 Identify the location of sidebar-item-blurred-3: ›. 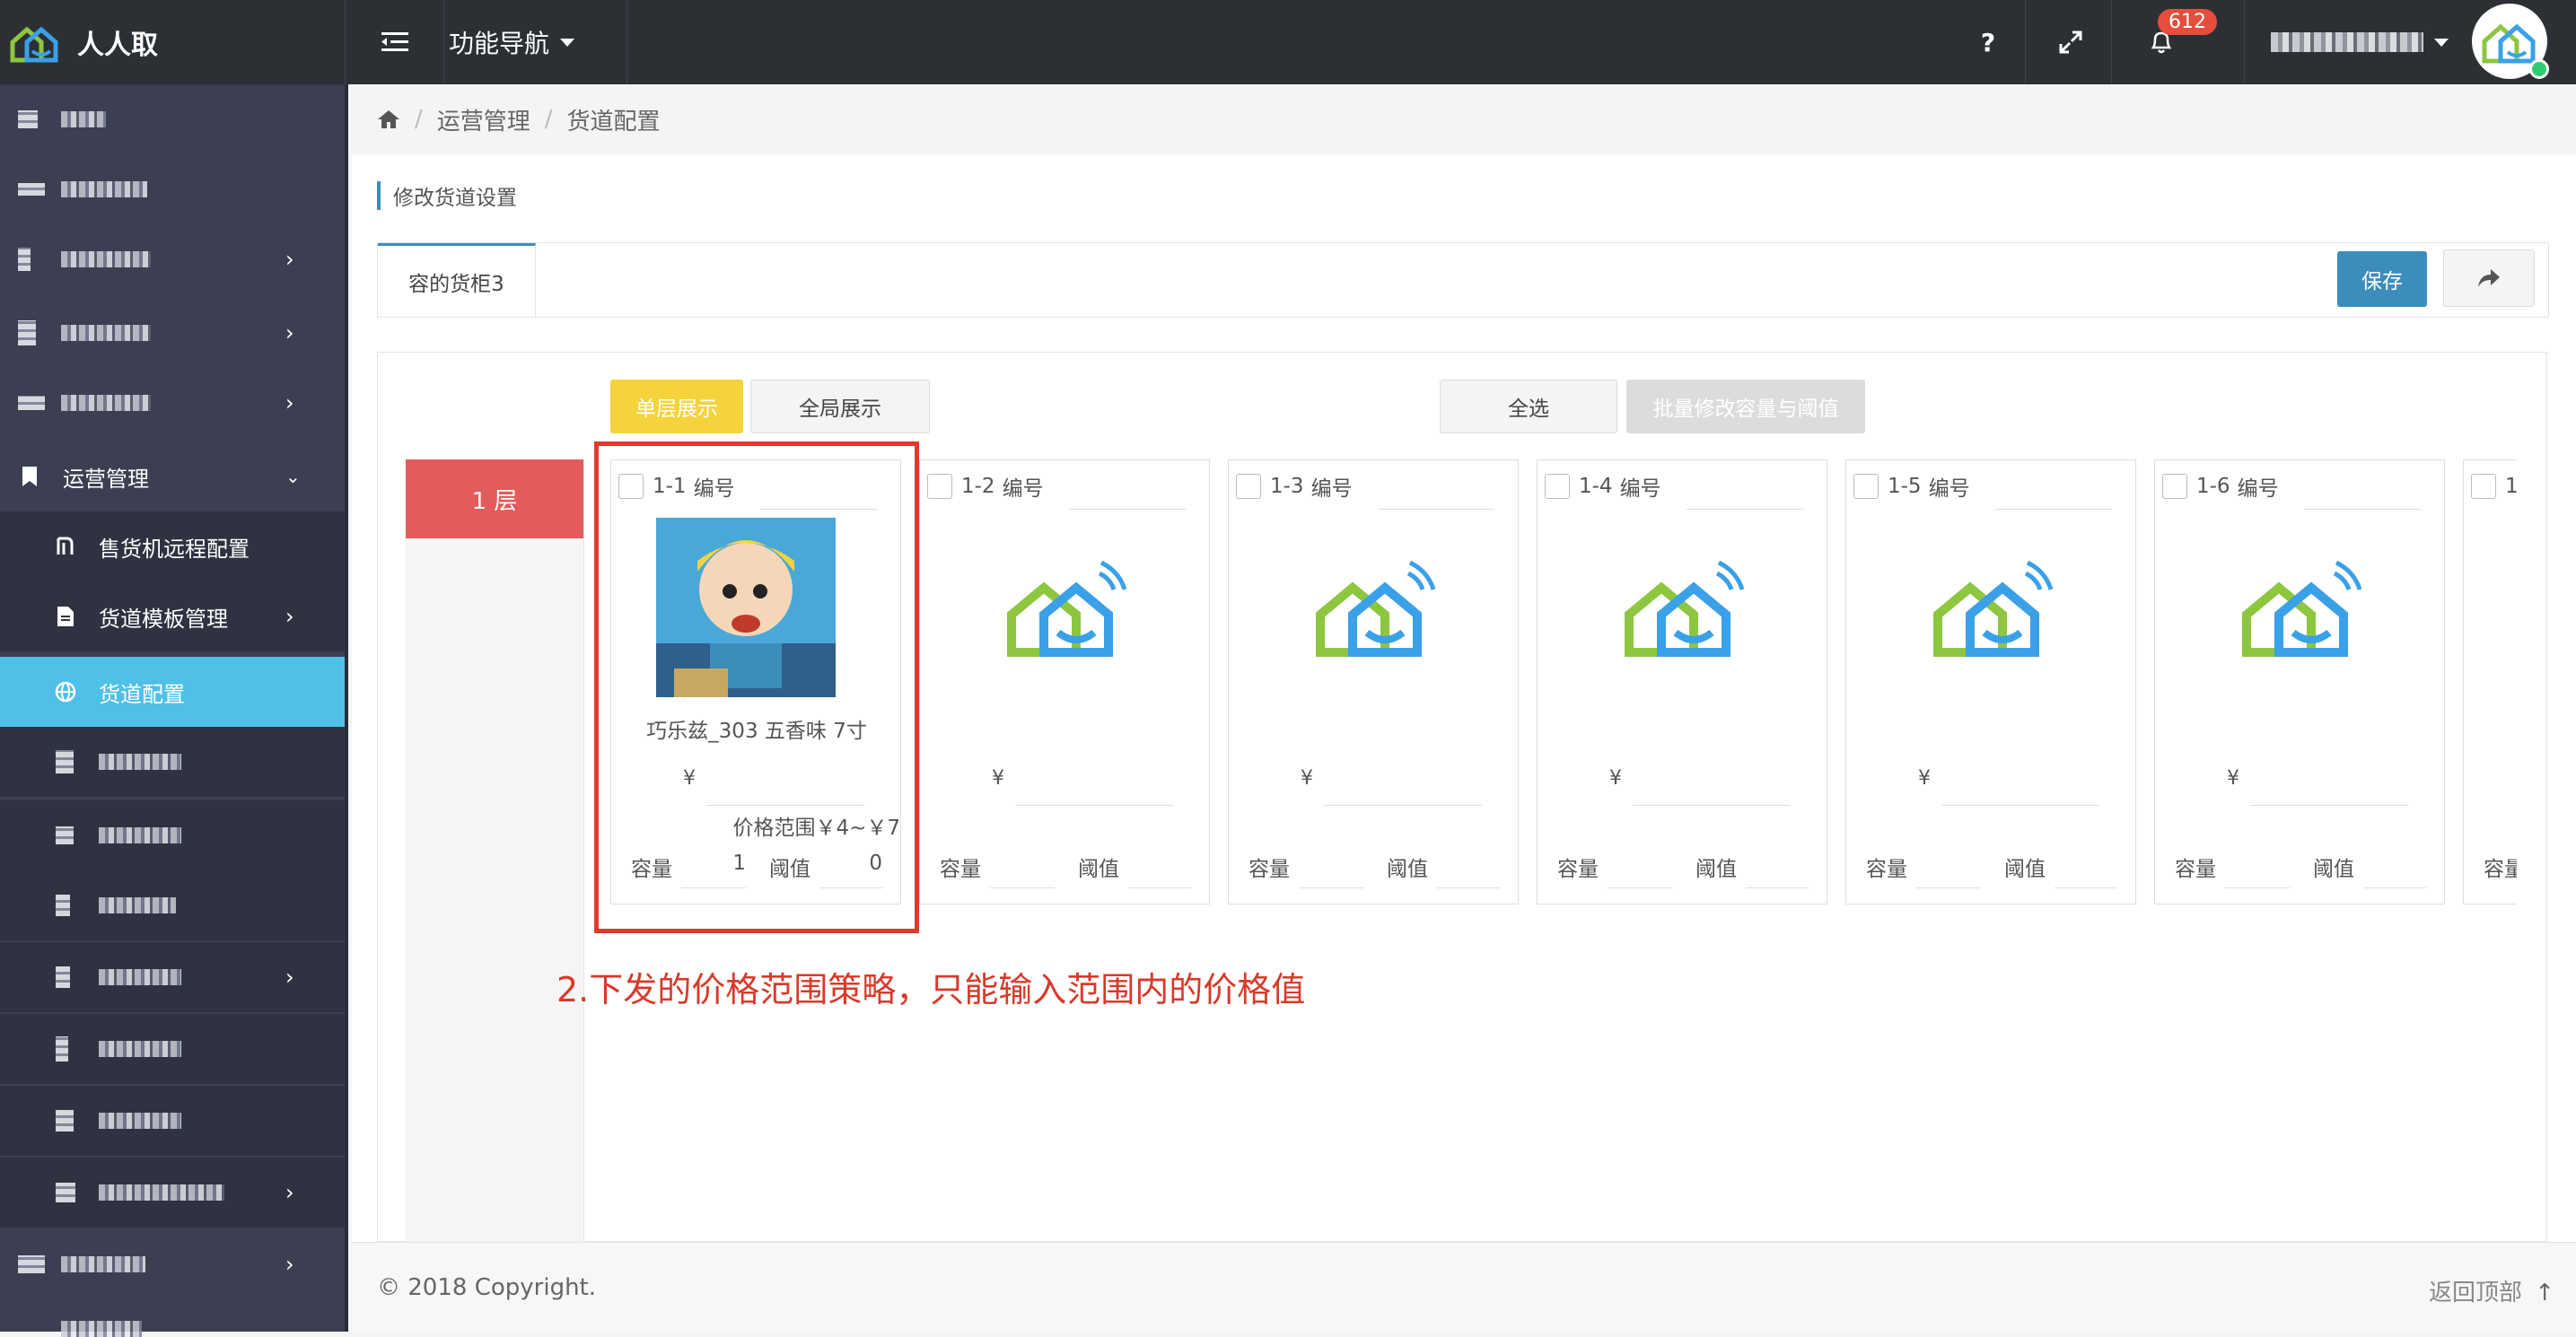
(172, 259).